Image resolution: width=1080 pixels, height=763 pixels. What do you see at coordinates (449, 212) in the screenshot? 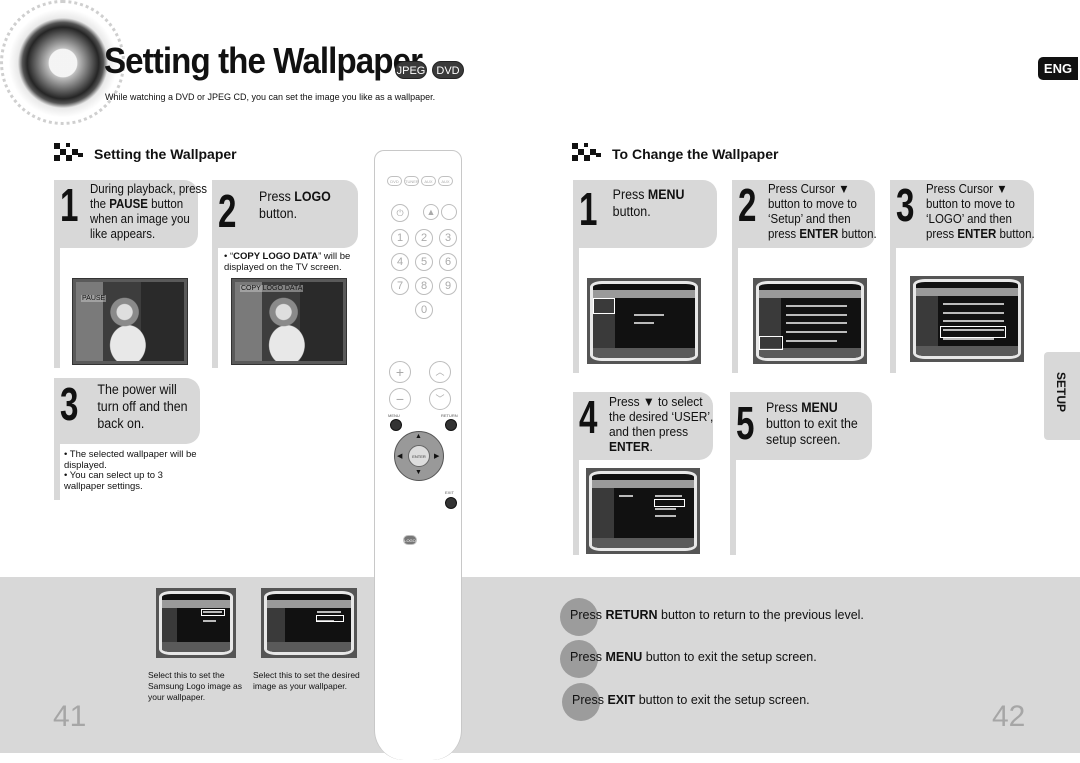
I see `disc-skip-button` at bounding box center [449, 212].